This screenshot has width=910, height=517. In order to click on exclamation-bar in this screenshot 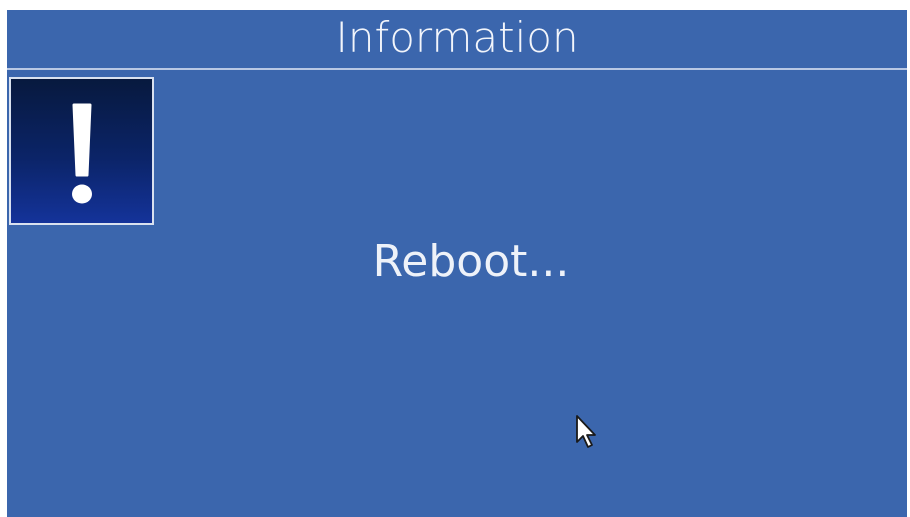, I will do `click(82, 140)`.